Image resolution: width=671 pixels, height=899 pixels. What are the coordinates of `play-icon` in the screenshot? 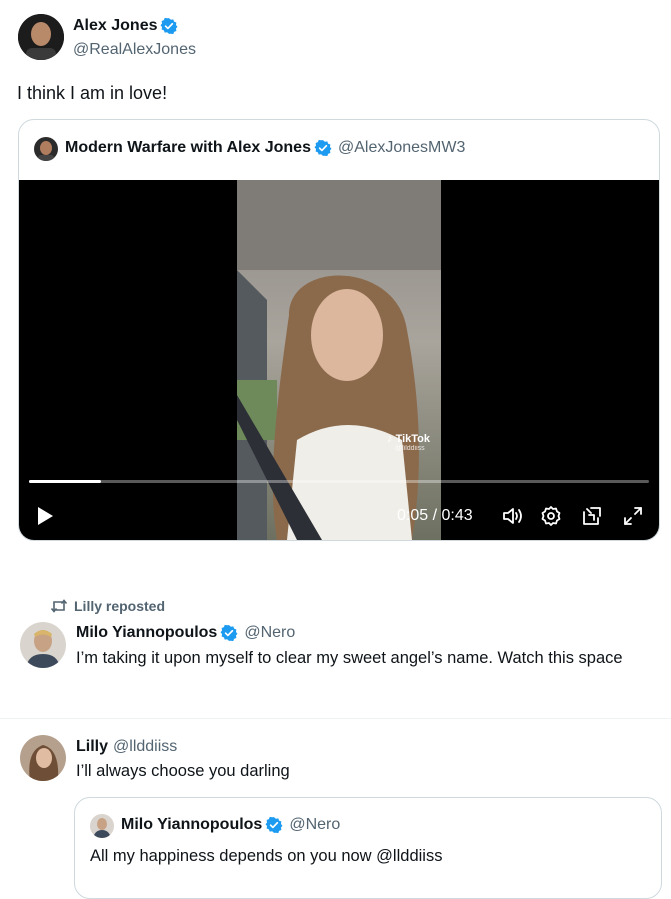 It's located at (45, 516).